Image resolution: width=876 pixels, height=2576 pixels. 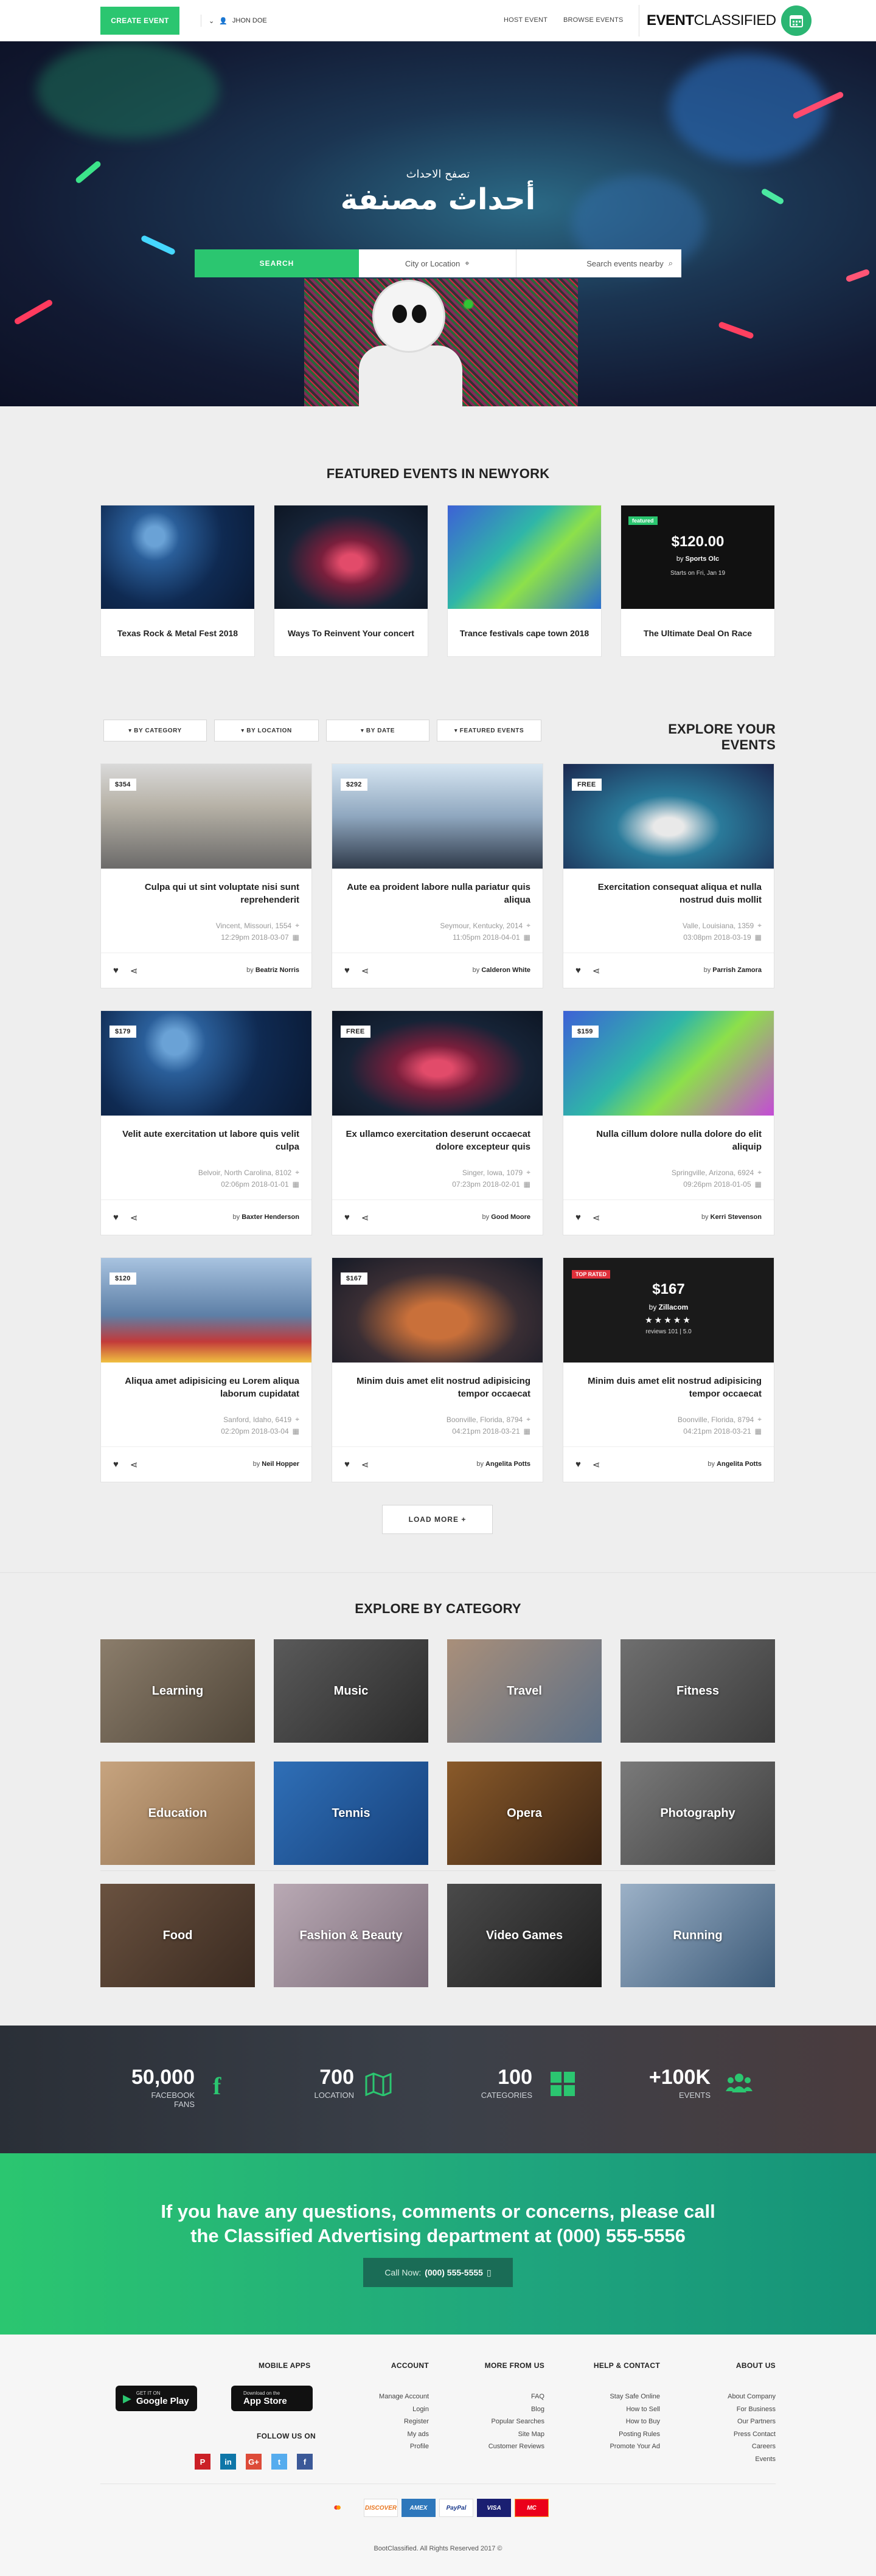 What do you see at coordinates (177, 1935) in the screenshot?
I see `category-tile-food: Food` at bounding box center [177, 1935].